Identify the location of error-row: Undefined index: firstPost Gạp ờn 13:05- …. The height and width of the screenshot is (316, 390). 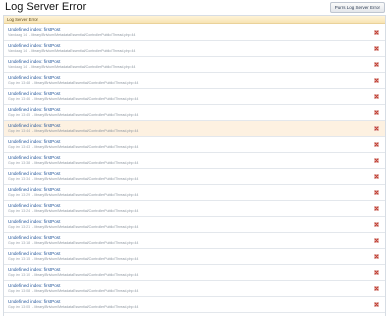
(194, 305).